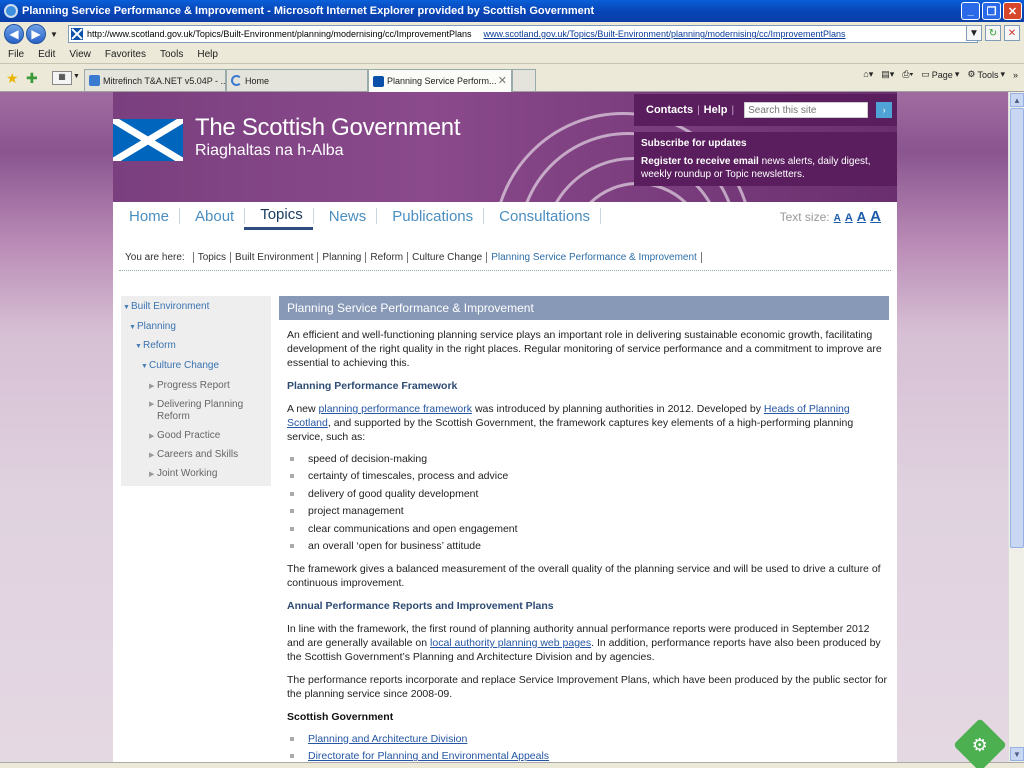 This screenshot has height=768, width=1024. What do you see at coordinates (991, 11) in the screenshot?
I see `maximize-button: ❐` at bounding box center [991, 11].